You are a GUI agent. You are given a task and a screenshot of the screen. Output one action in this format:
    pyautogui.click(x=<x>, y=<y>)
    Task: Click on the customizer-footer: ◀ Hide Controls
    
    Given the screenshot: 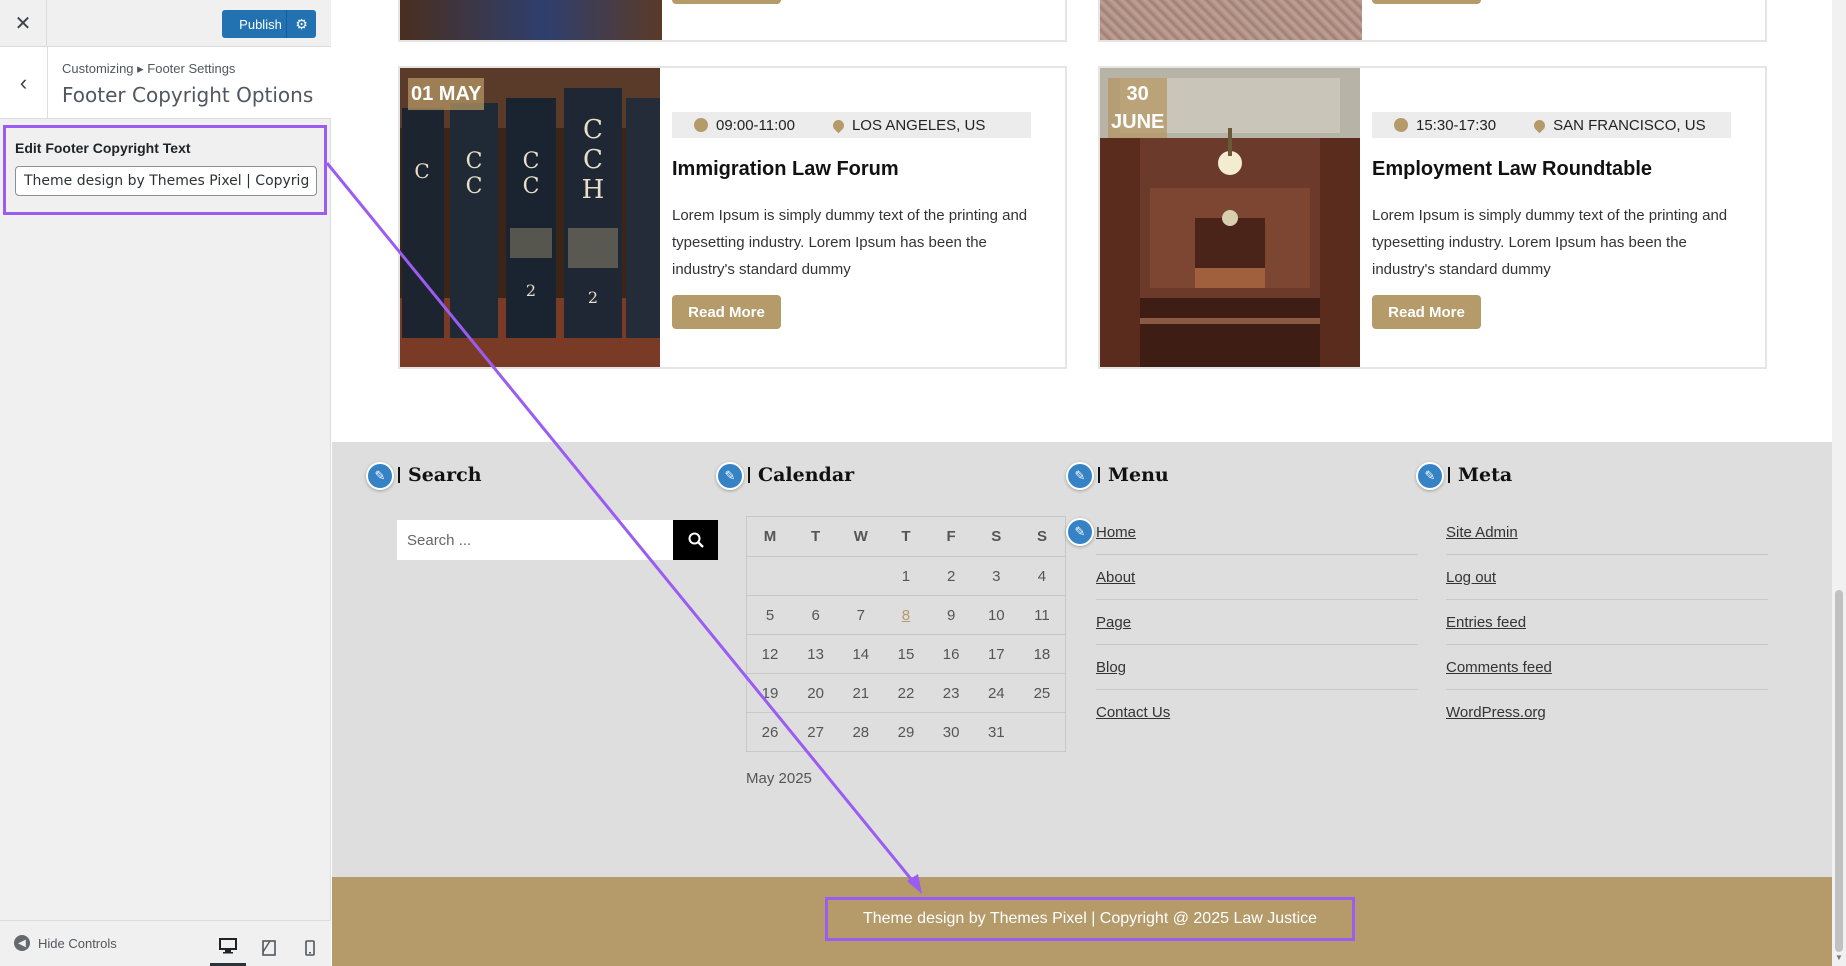 What is the action you would take?
    pyautogui.click(x=165, y=943)
    